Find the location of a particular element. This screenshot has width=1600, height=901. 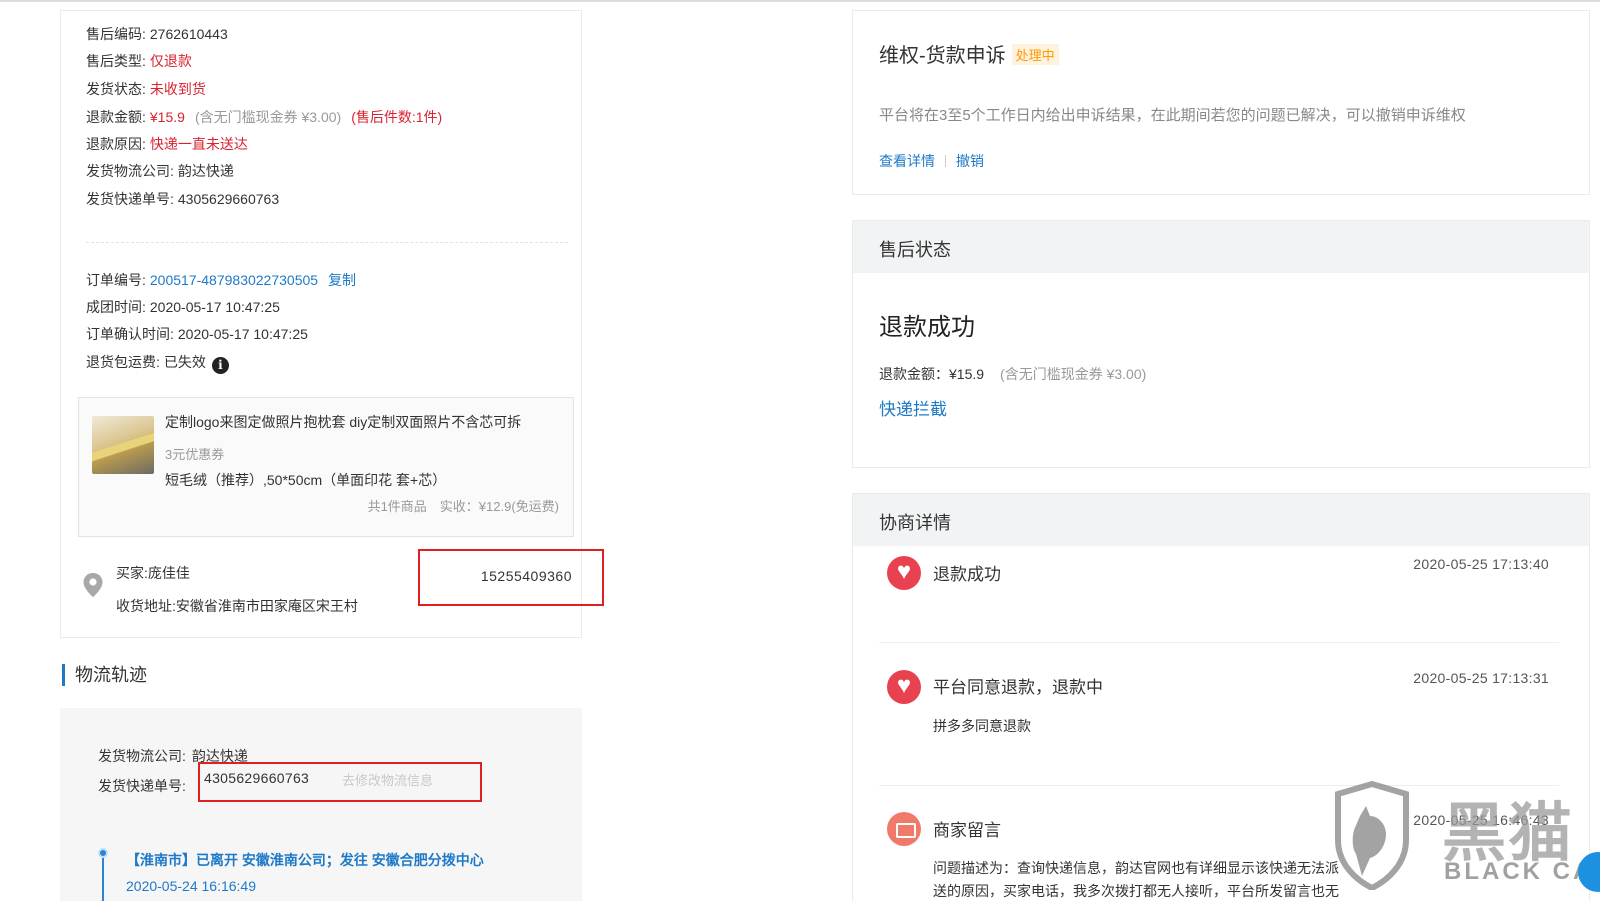

view-details-link: 查看详情 is located at coordinates (907, 161).